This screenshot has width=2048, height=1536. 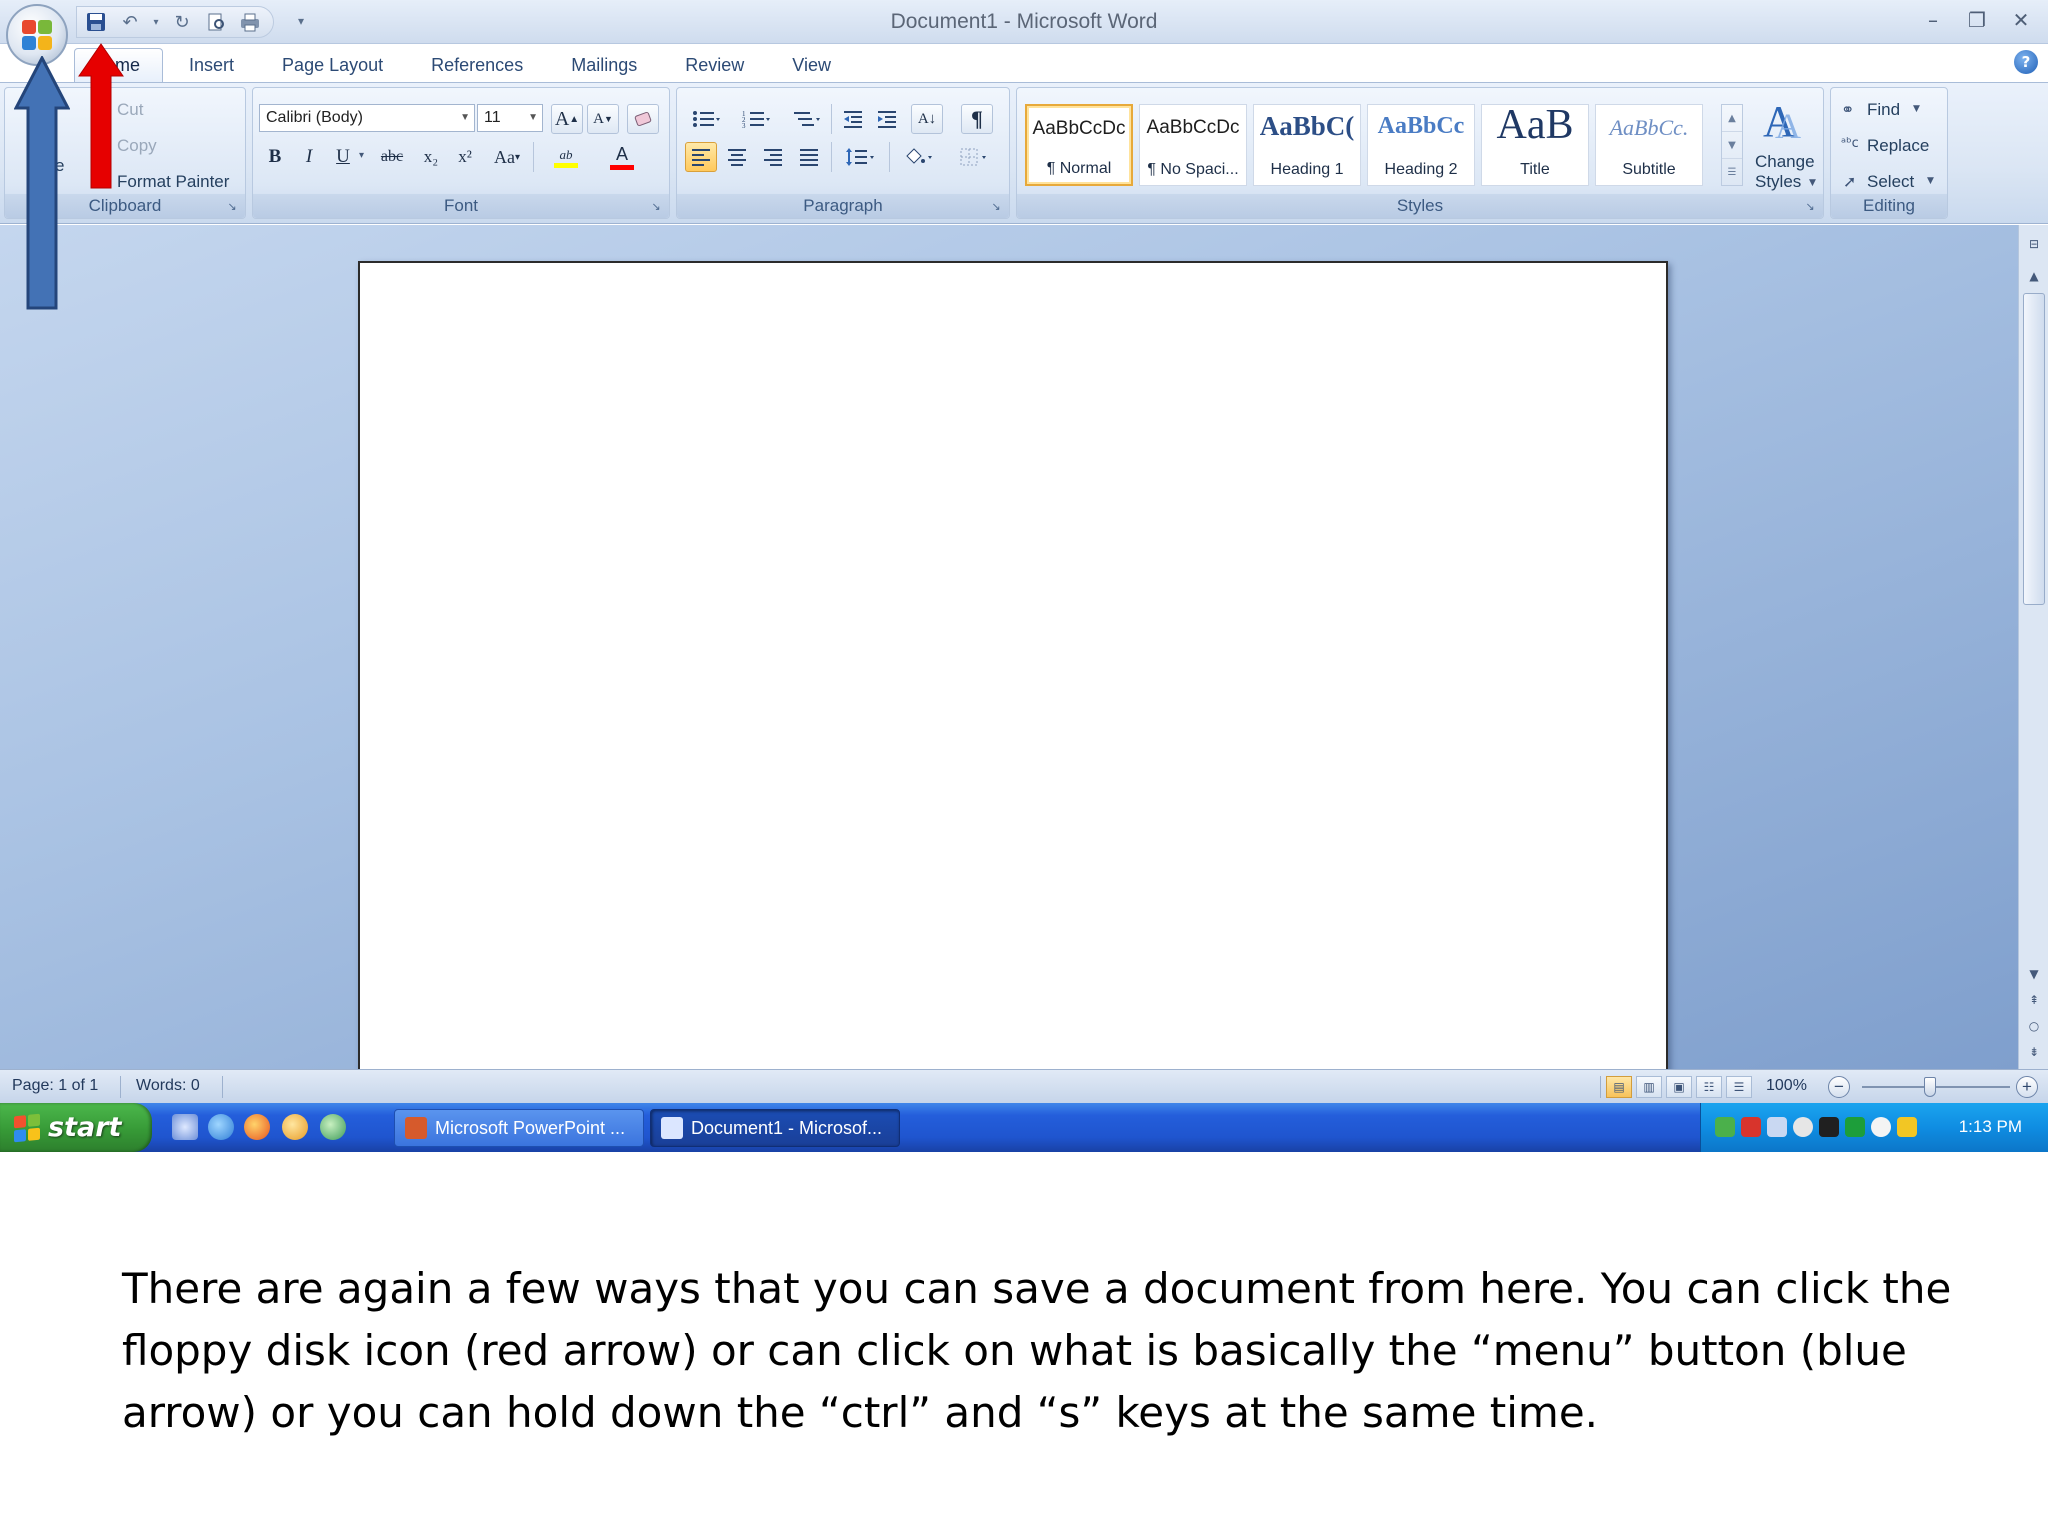 I want to click on italic-button: I, so click(x=309, y=157).